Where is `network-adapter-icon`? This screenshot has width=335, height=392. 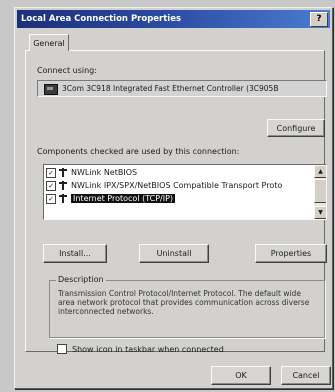 network-adapter-icon is located at coordinates (51, 89).